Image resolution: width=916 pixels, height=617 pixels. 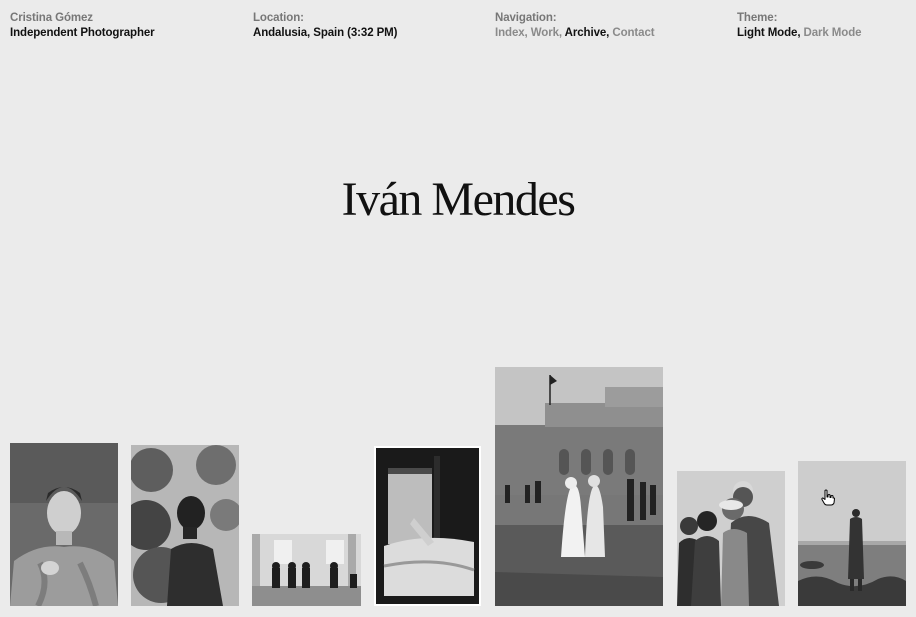 I want to click on owner-name: Cristina Gómez, so click(x=82, y=18).